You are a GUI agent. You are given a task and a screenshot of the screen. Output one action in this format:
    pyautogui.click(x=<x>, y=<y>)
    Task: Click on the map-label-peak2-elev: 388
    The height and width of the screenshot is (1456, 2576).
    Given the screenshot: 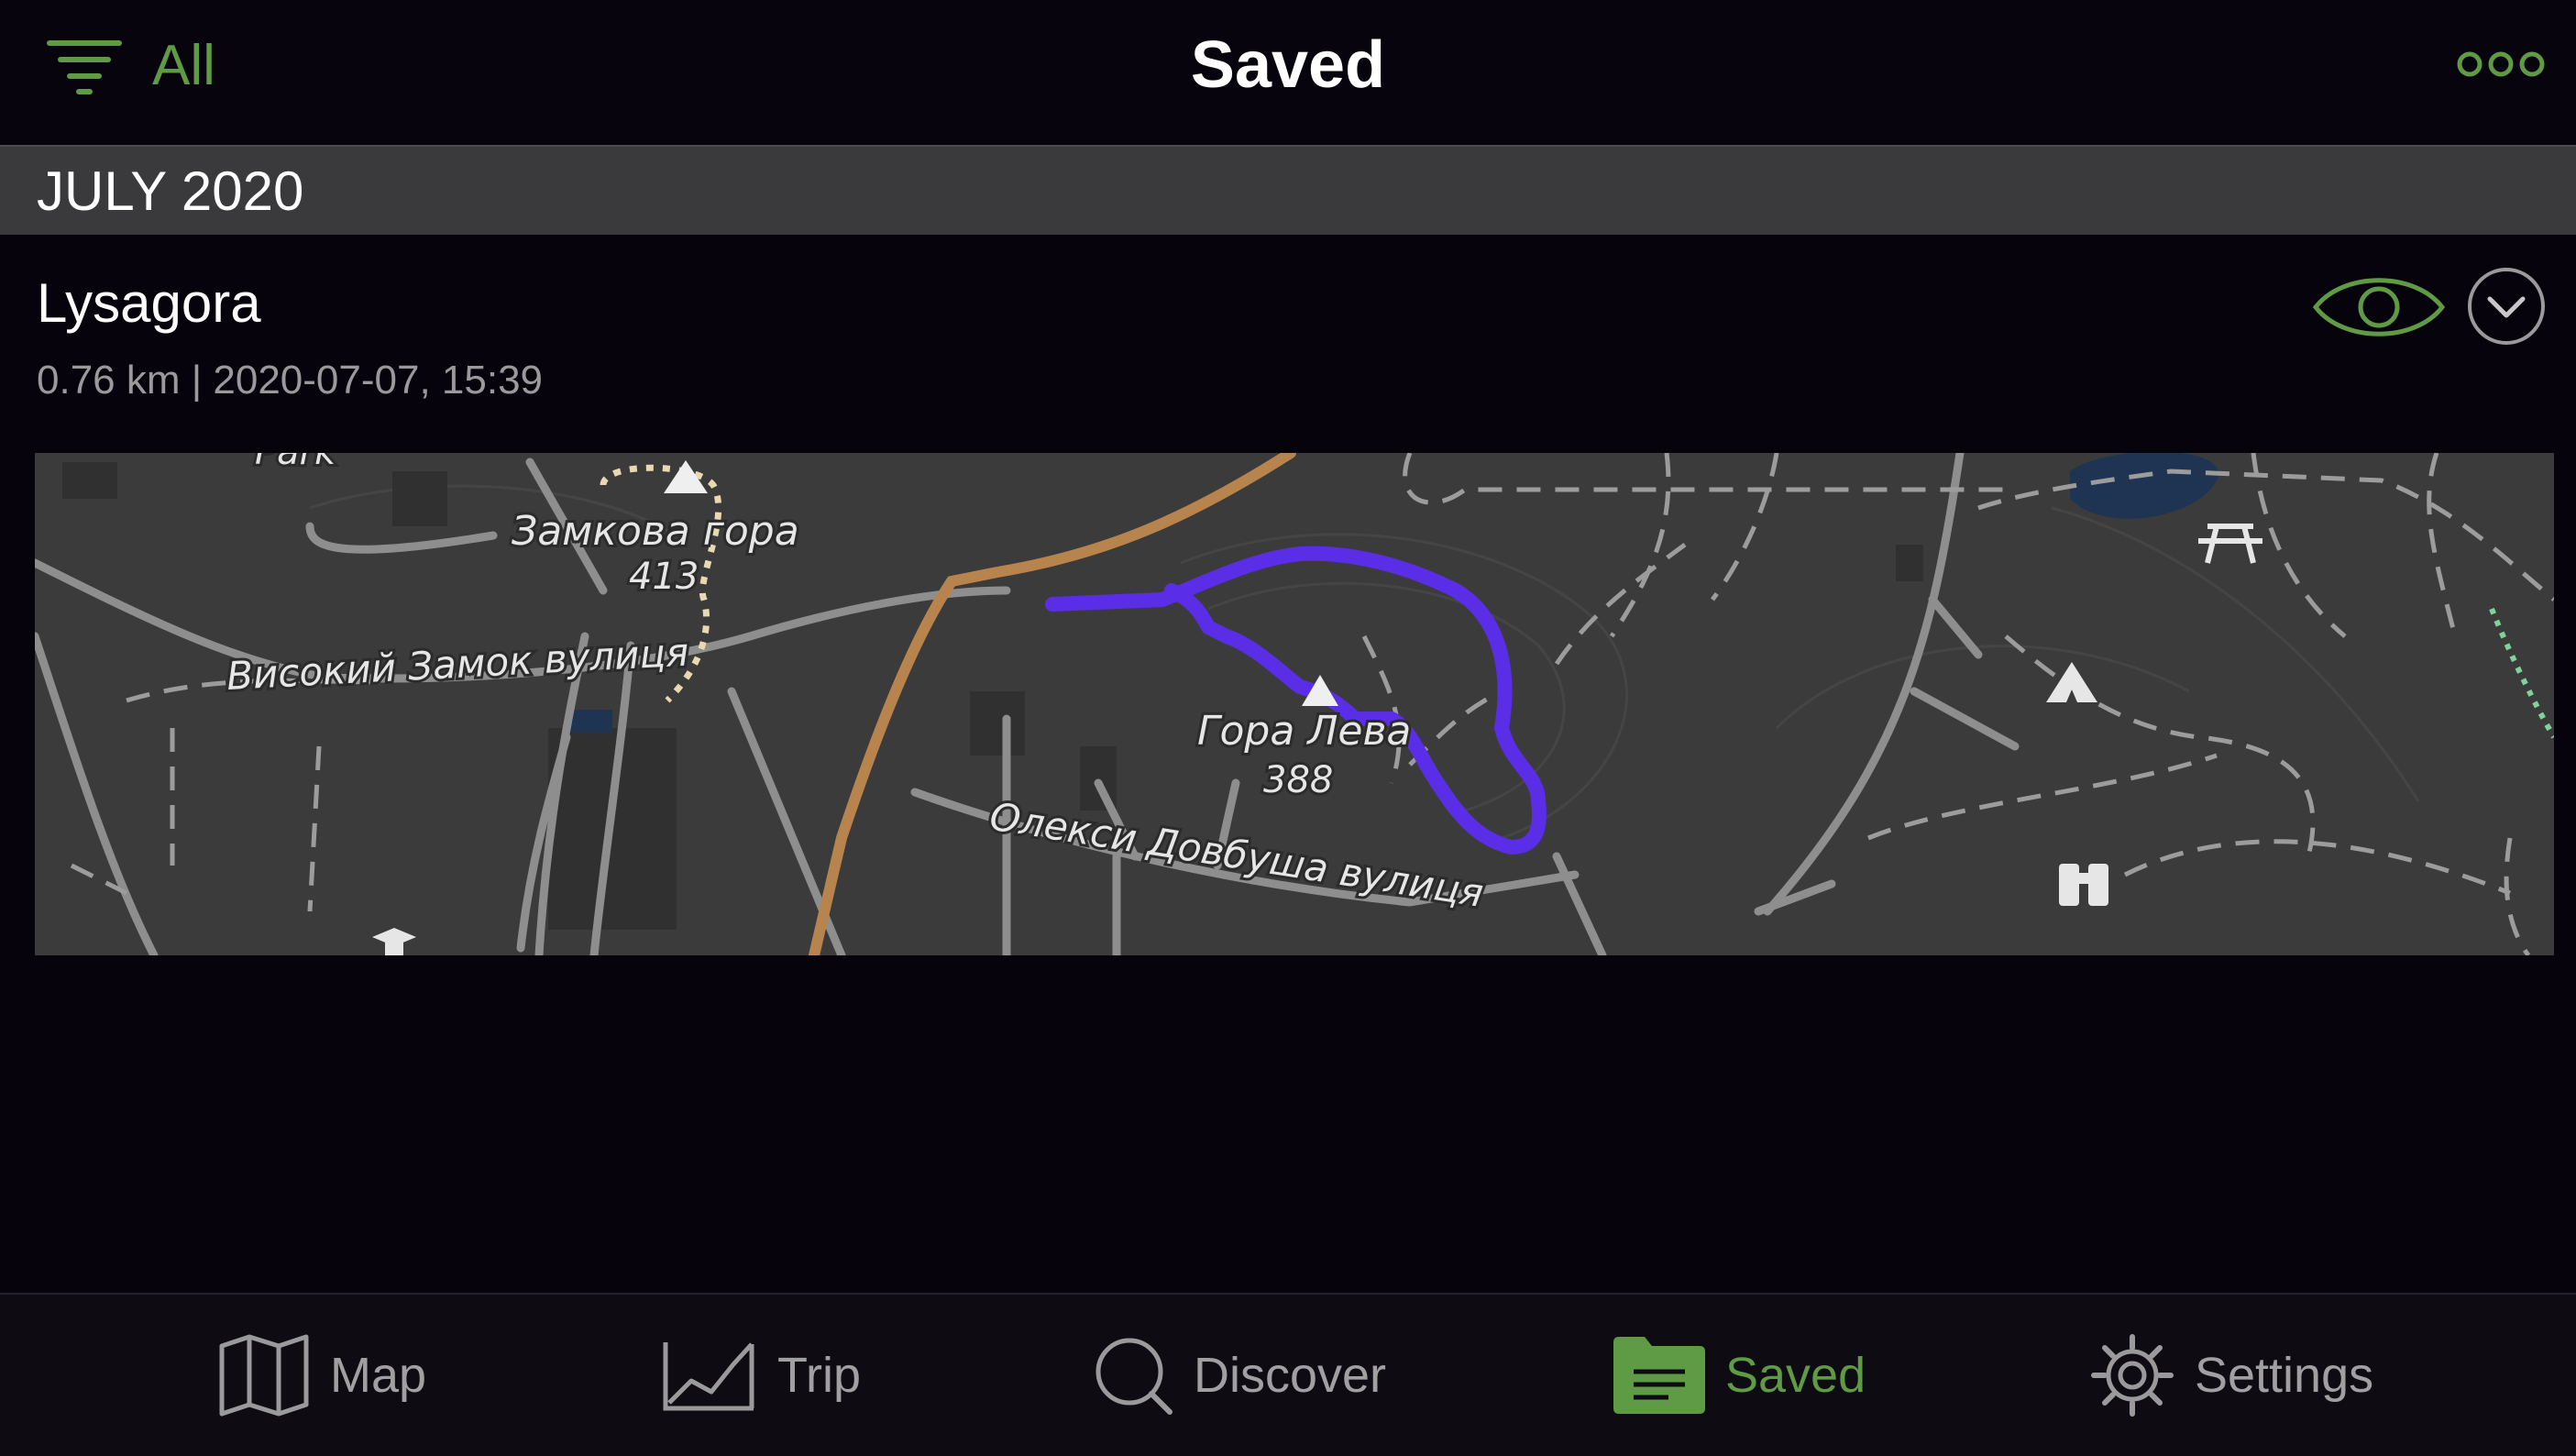 What is the action you would take?
    pyautogui.click(x=1298, y=780)
    